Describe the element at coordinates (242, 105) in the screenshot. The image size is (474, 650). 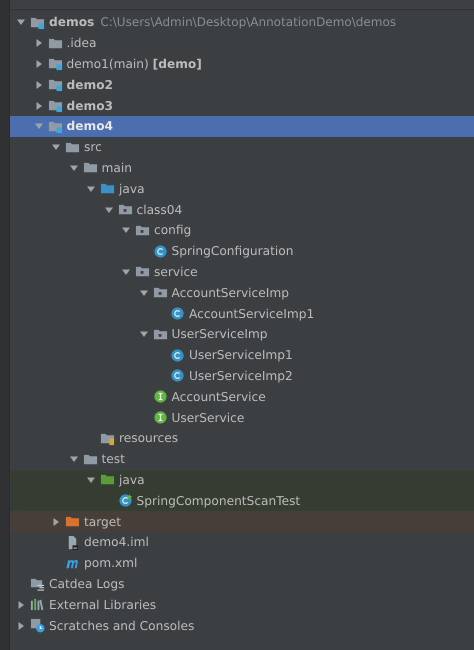
I see `tree-item: demo3` at that location.